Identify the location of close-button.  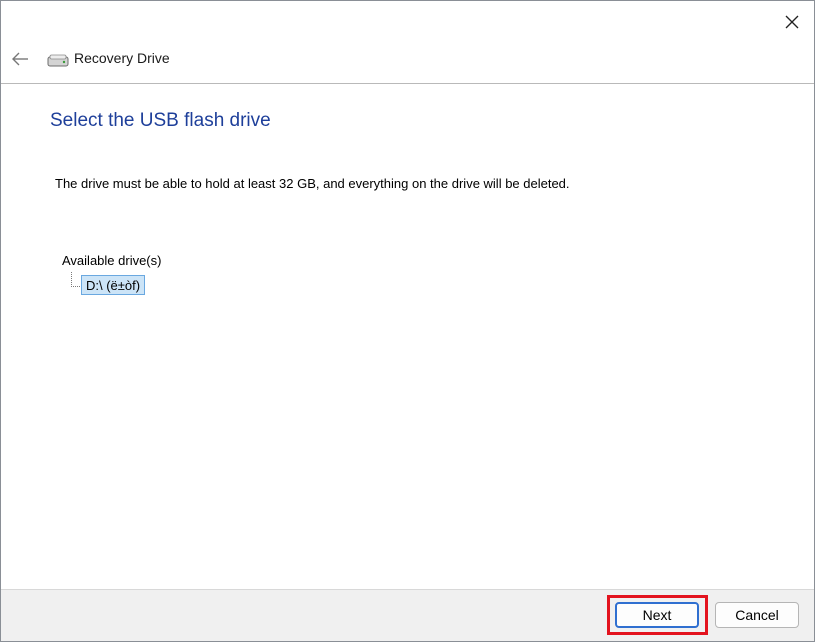
(792, 22).